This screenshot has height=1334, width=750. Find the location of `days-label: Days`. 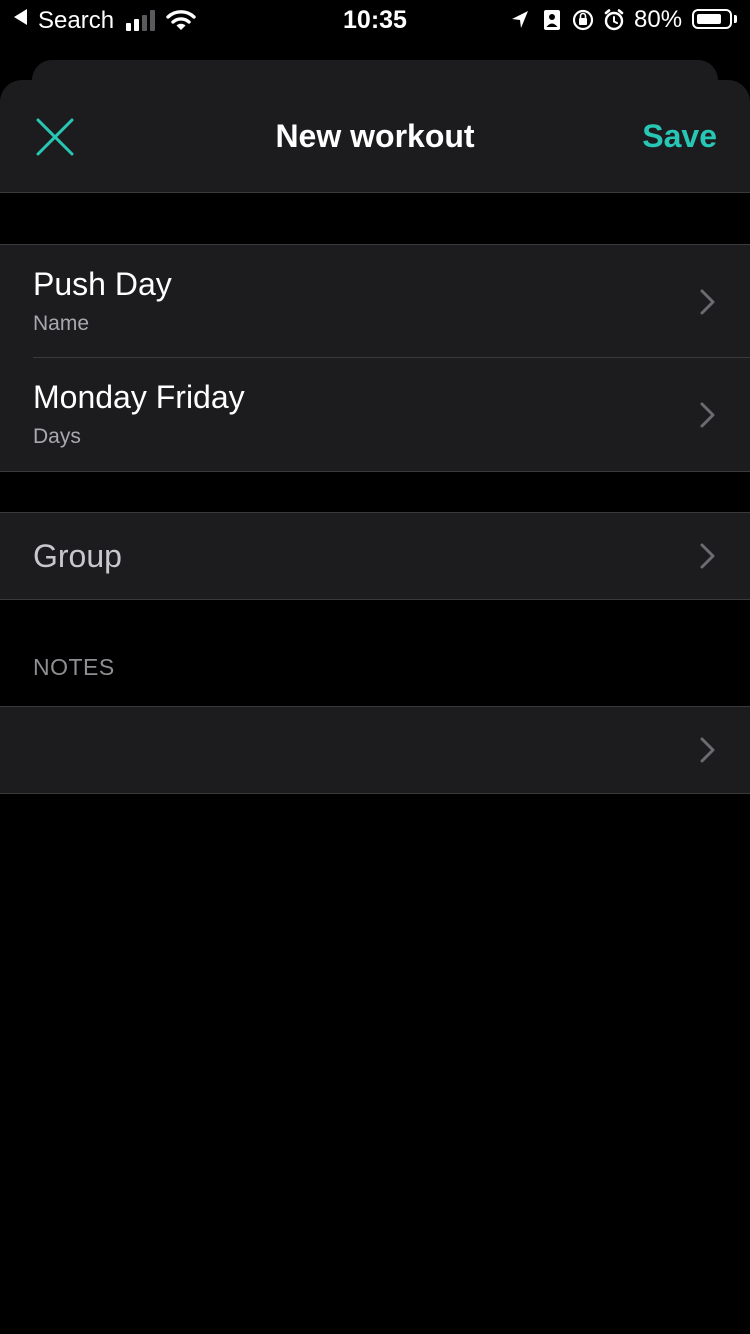

days-label: Days is located at coordinates (57, 436).